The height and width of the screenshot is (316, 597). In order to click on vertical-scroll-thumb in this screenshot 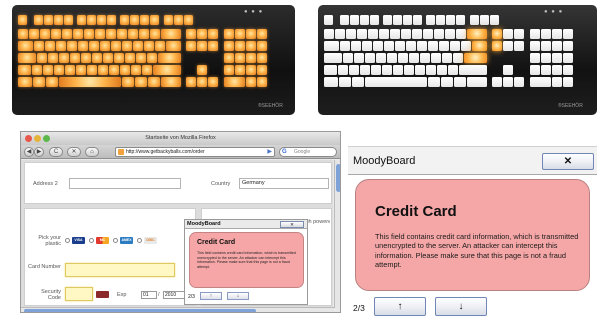, I will do `click(338, 178)`.